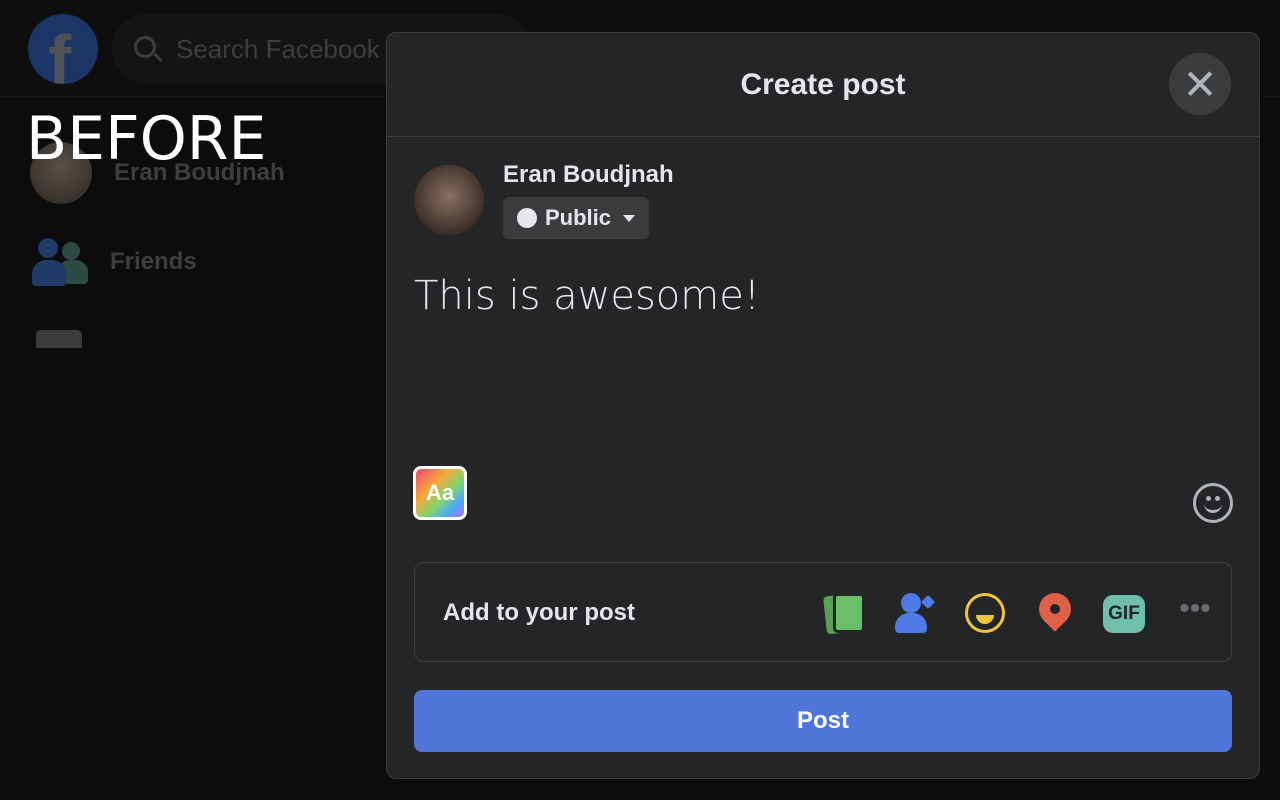  I want to click on add-to-post-panel: Add to your post GIF •••, so click(823, 612).